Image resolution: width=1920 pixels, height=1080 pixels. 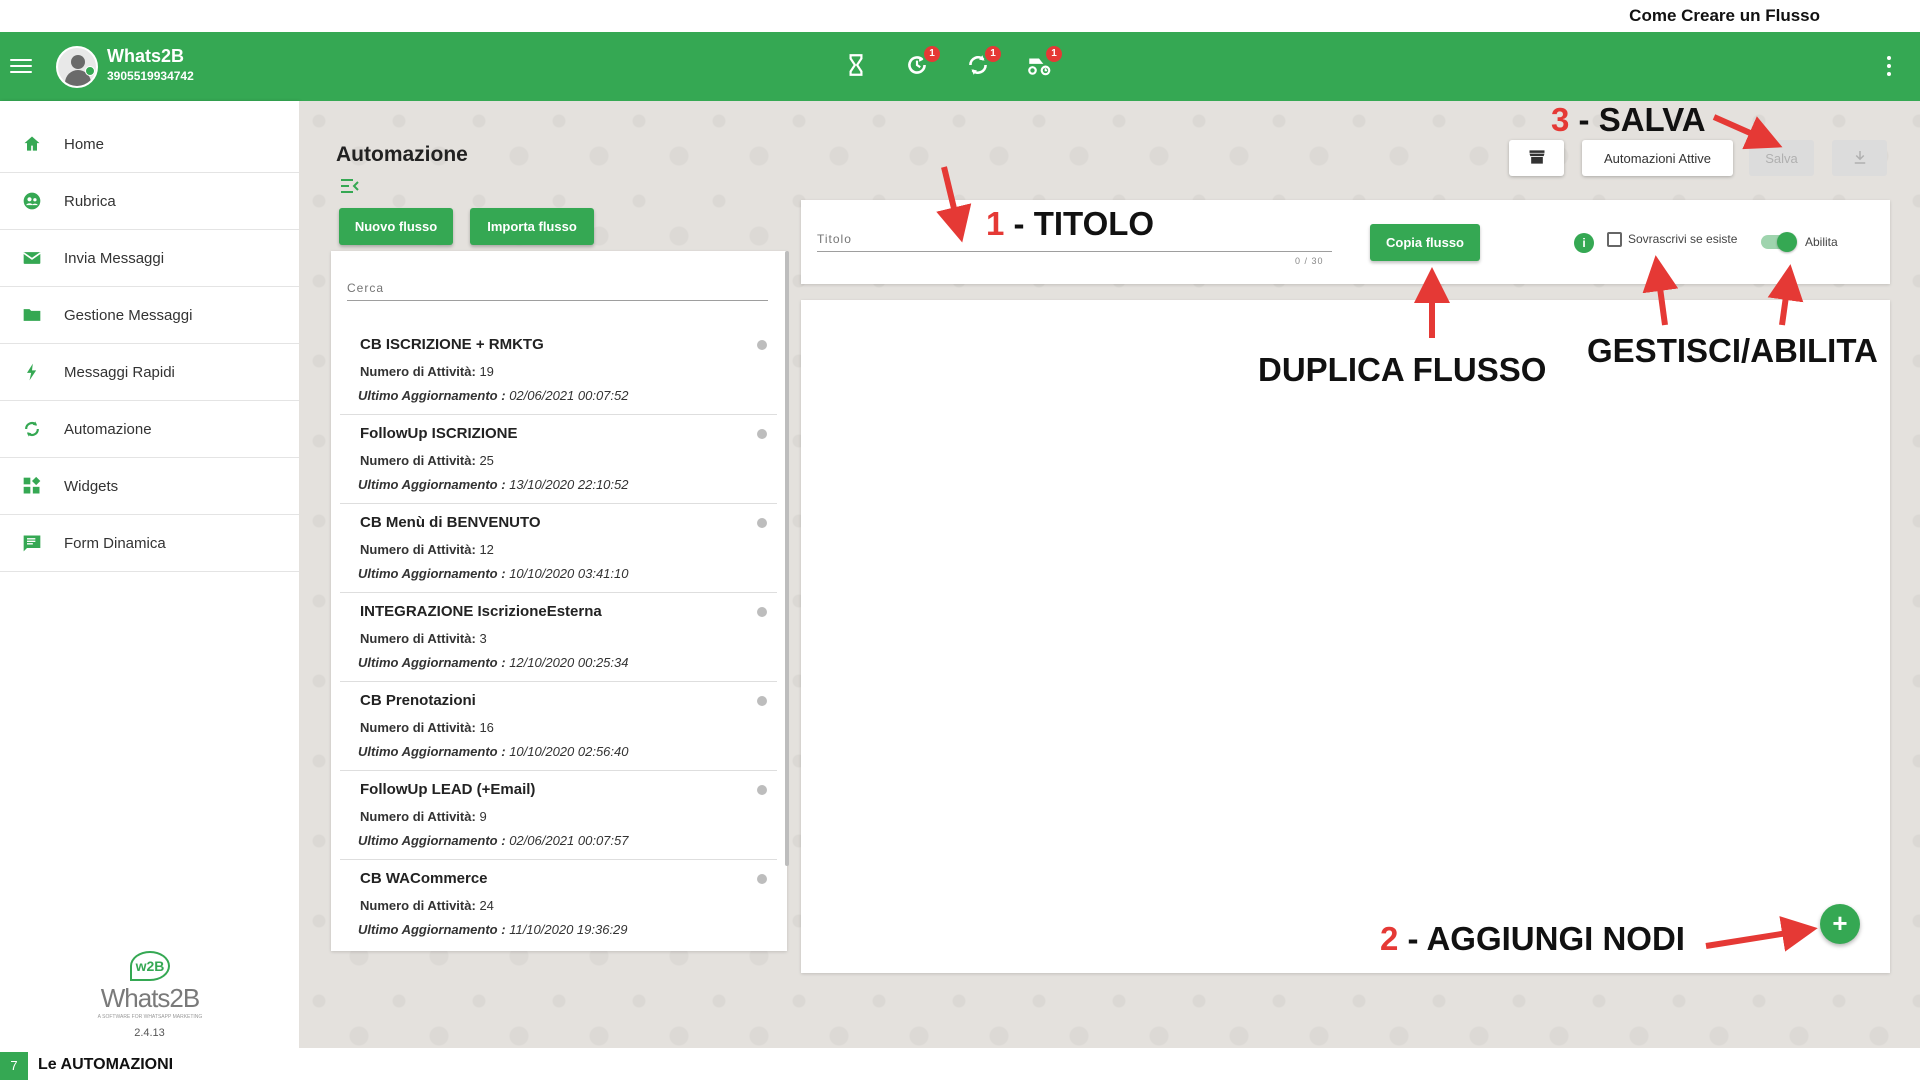 What do you see at coordinates (452, 344) in the screenshot?
I see `flow-name: CB ISCRIZIONE + RMKTG` at bounding box center [452, 344].